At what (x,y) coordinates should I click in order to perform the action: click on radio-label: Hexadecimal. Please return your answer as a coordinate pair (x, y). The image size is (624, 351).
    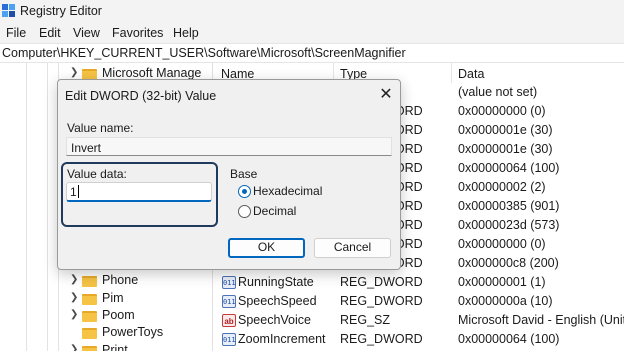
    Looking at the image, I should click on (287, 191).